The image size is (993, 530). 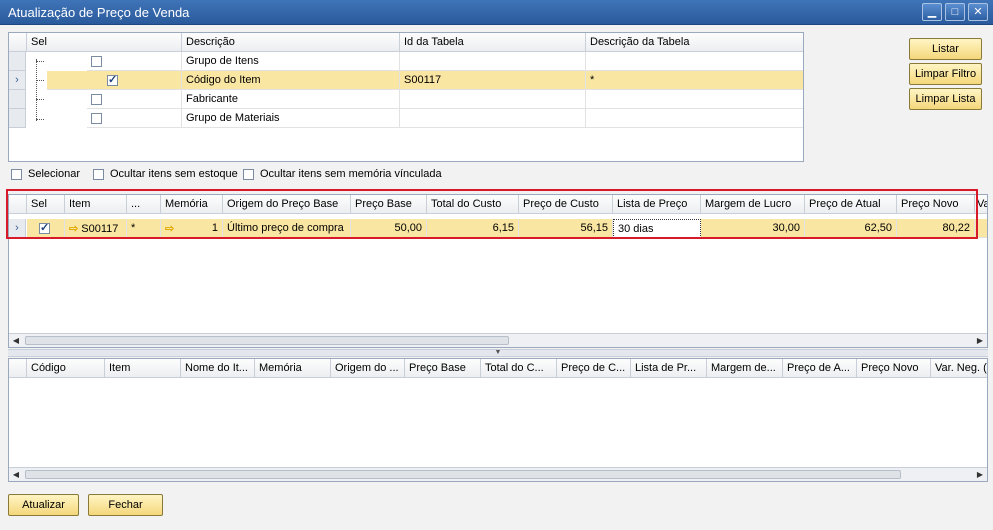 I want to click on ocultar-memoria-option: Ocultar itens sem memória vínculada, so click(x=342, y=175).